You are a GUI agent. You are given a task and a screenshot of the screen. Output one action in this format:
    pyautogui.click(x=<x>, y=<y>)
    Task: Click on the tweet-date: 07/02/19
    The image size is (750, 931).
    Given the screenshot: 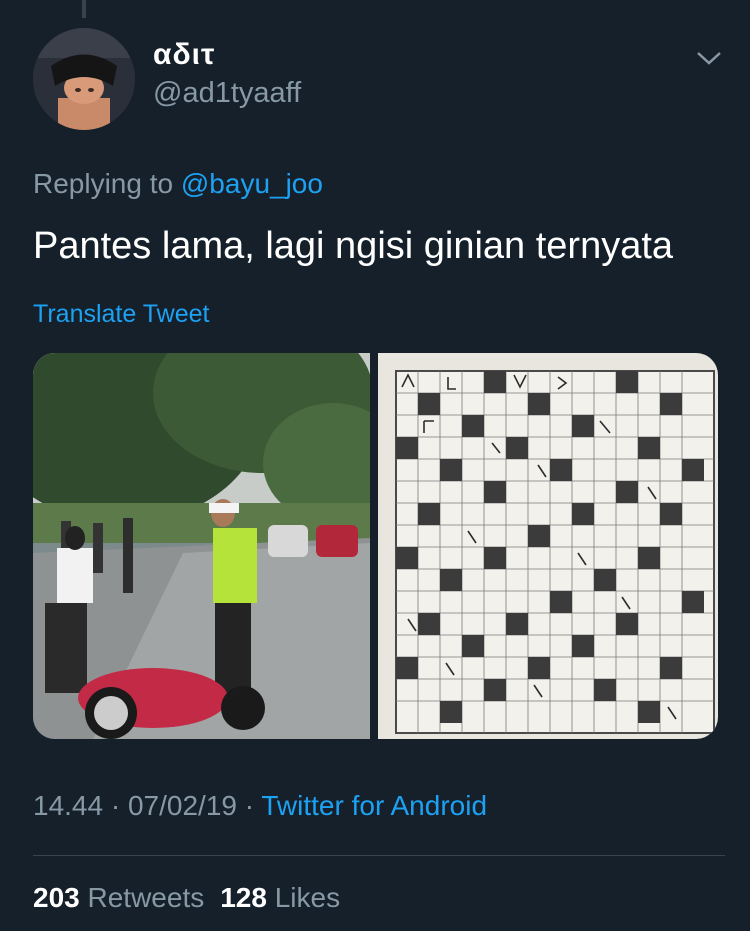 What is the action you would take?
    pyautogui.click(x=182, y=805)
    